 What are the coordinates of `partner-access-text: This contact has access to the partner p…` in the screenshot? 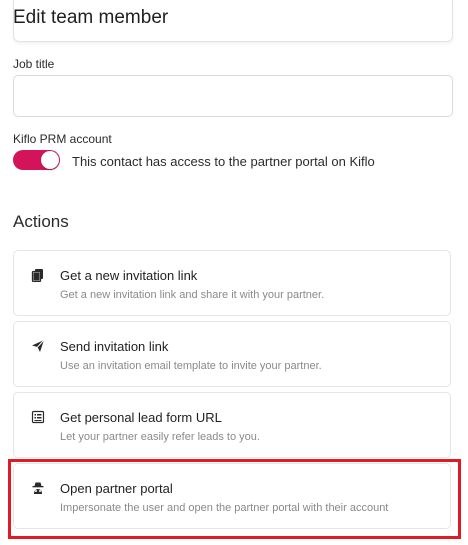 It's located at (223, 161).